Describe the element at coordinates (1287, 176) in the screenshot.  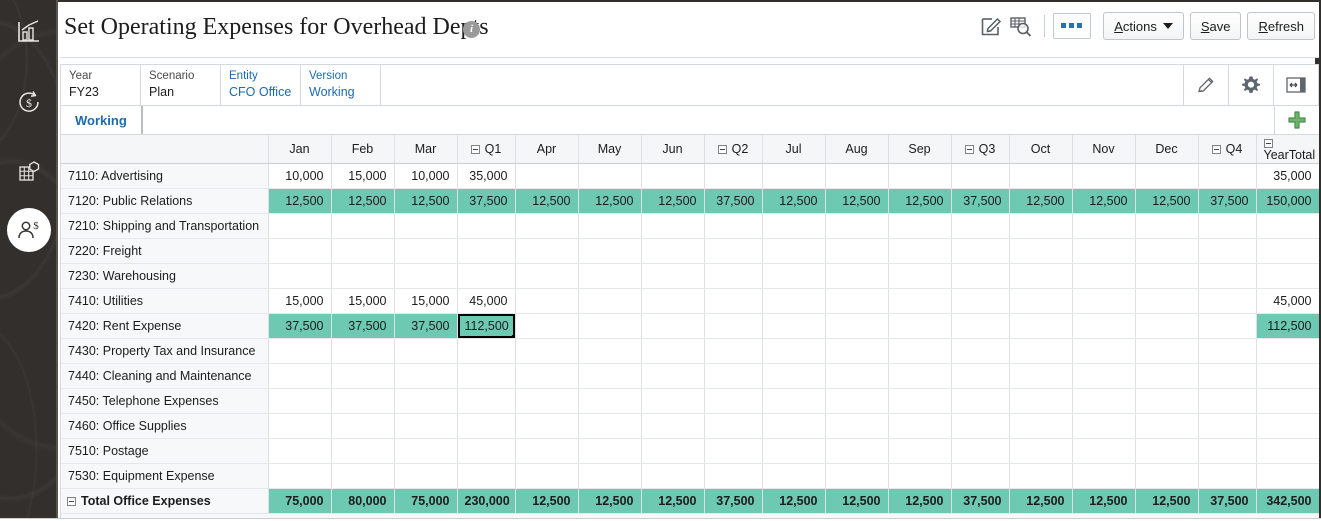
I see `grid-cell: 35,000` at that location.